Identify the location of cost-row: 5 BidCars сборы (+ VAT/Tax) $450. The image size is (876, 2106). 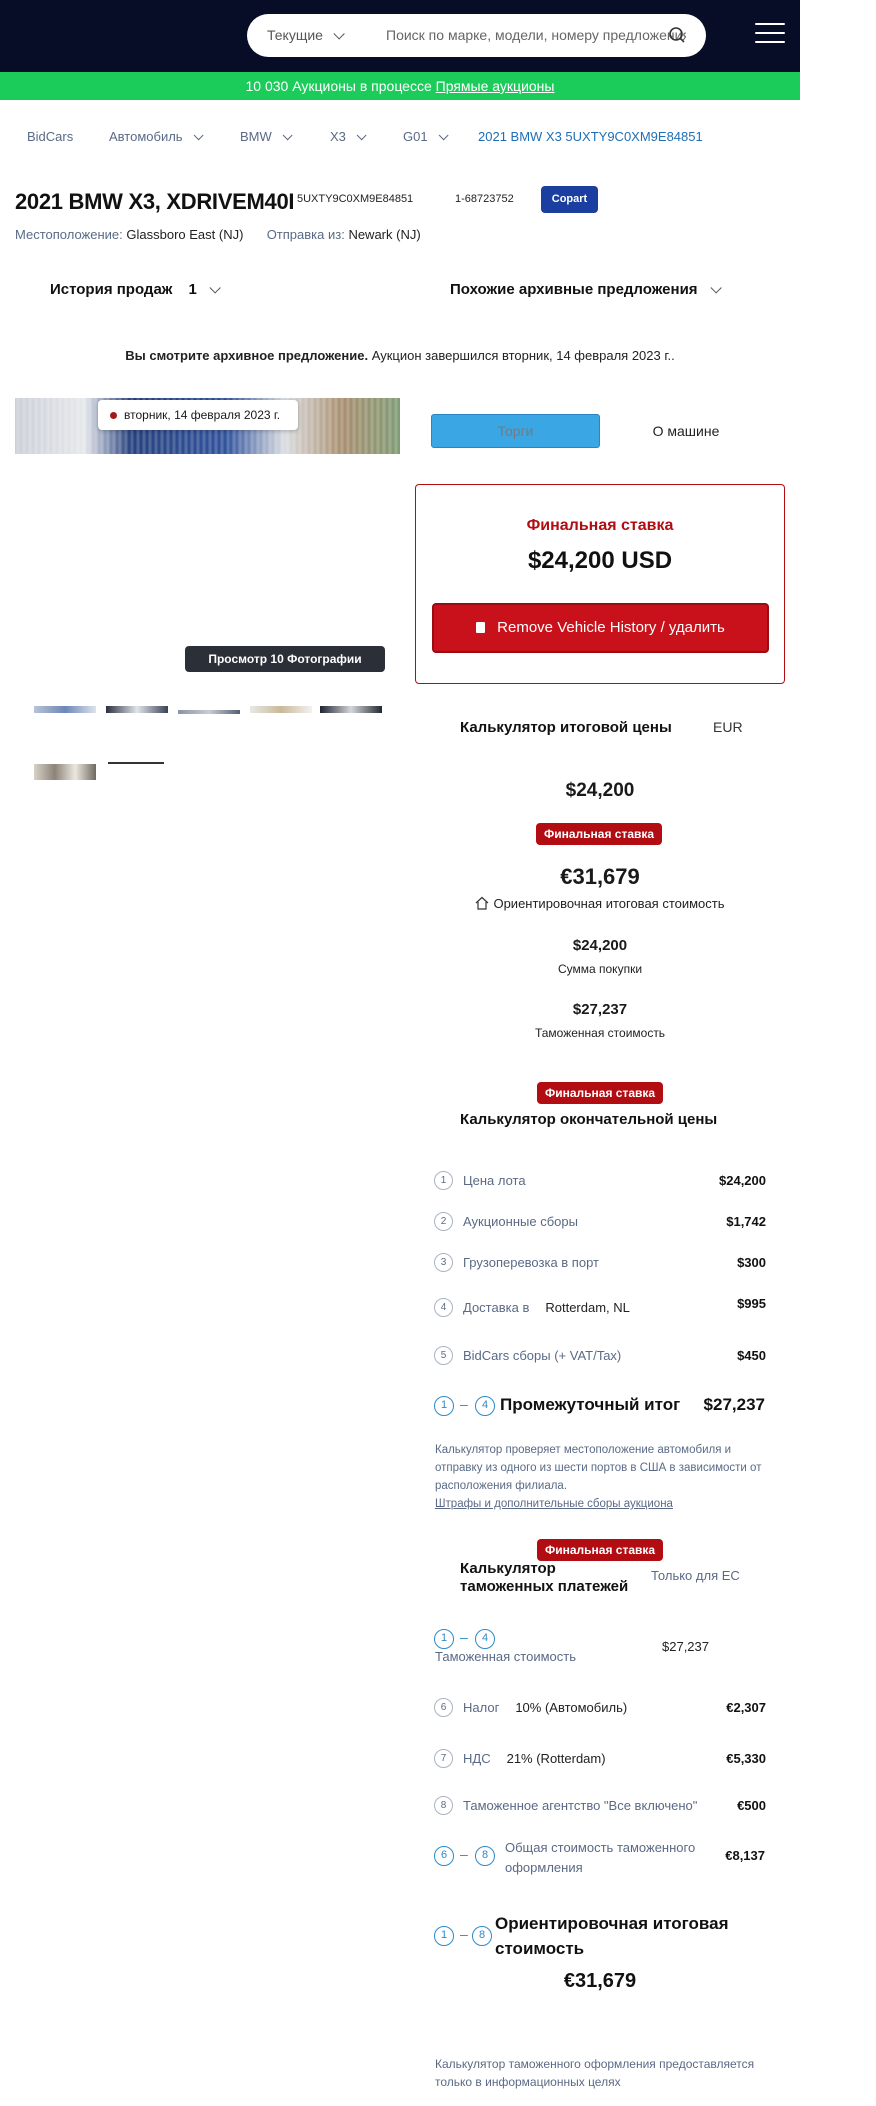
(600, 1356).